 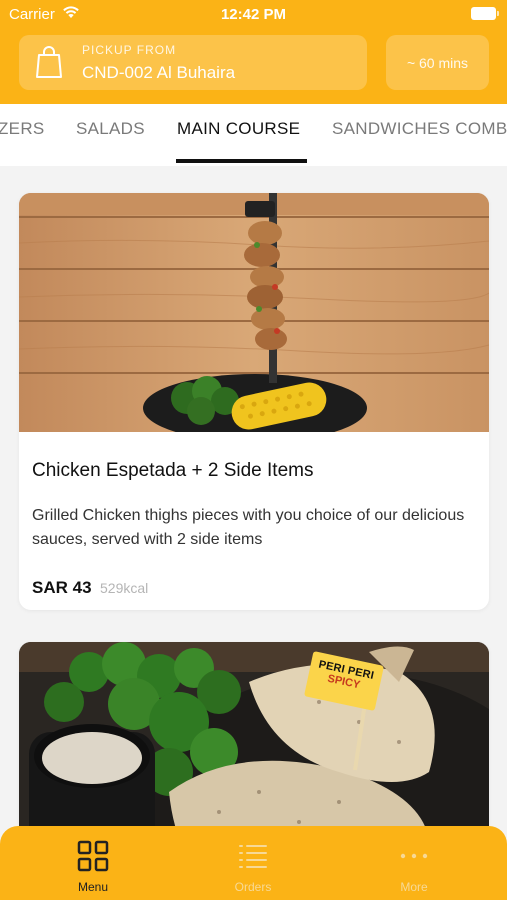 I want to click on pickup-label: PICKUP FROM, so click(x=129, y=50).